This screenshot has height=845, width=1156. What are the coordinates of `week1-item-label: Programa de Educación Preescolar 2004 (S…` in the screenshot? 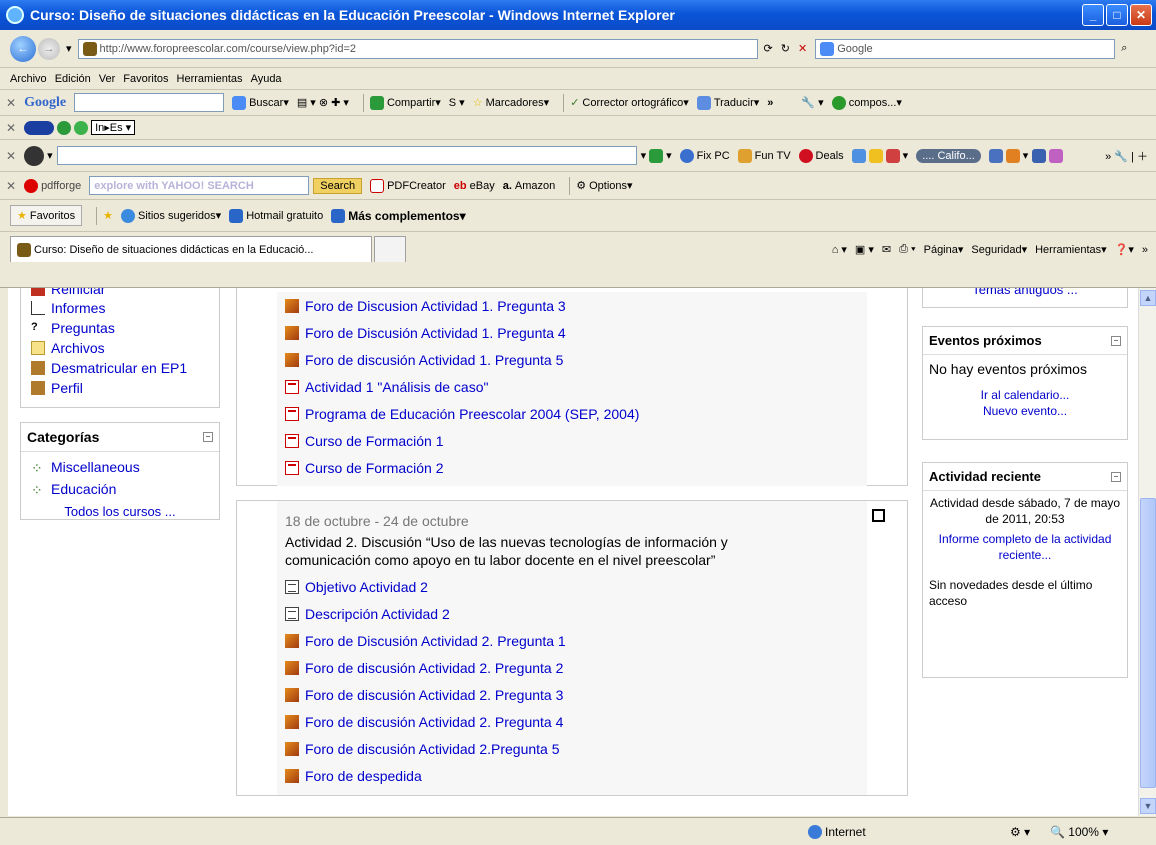 It's located at (472, 414).